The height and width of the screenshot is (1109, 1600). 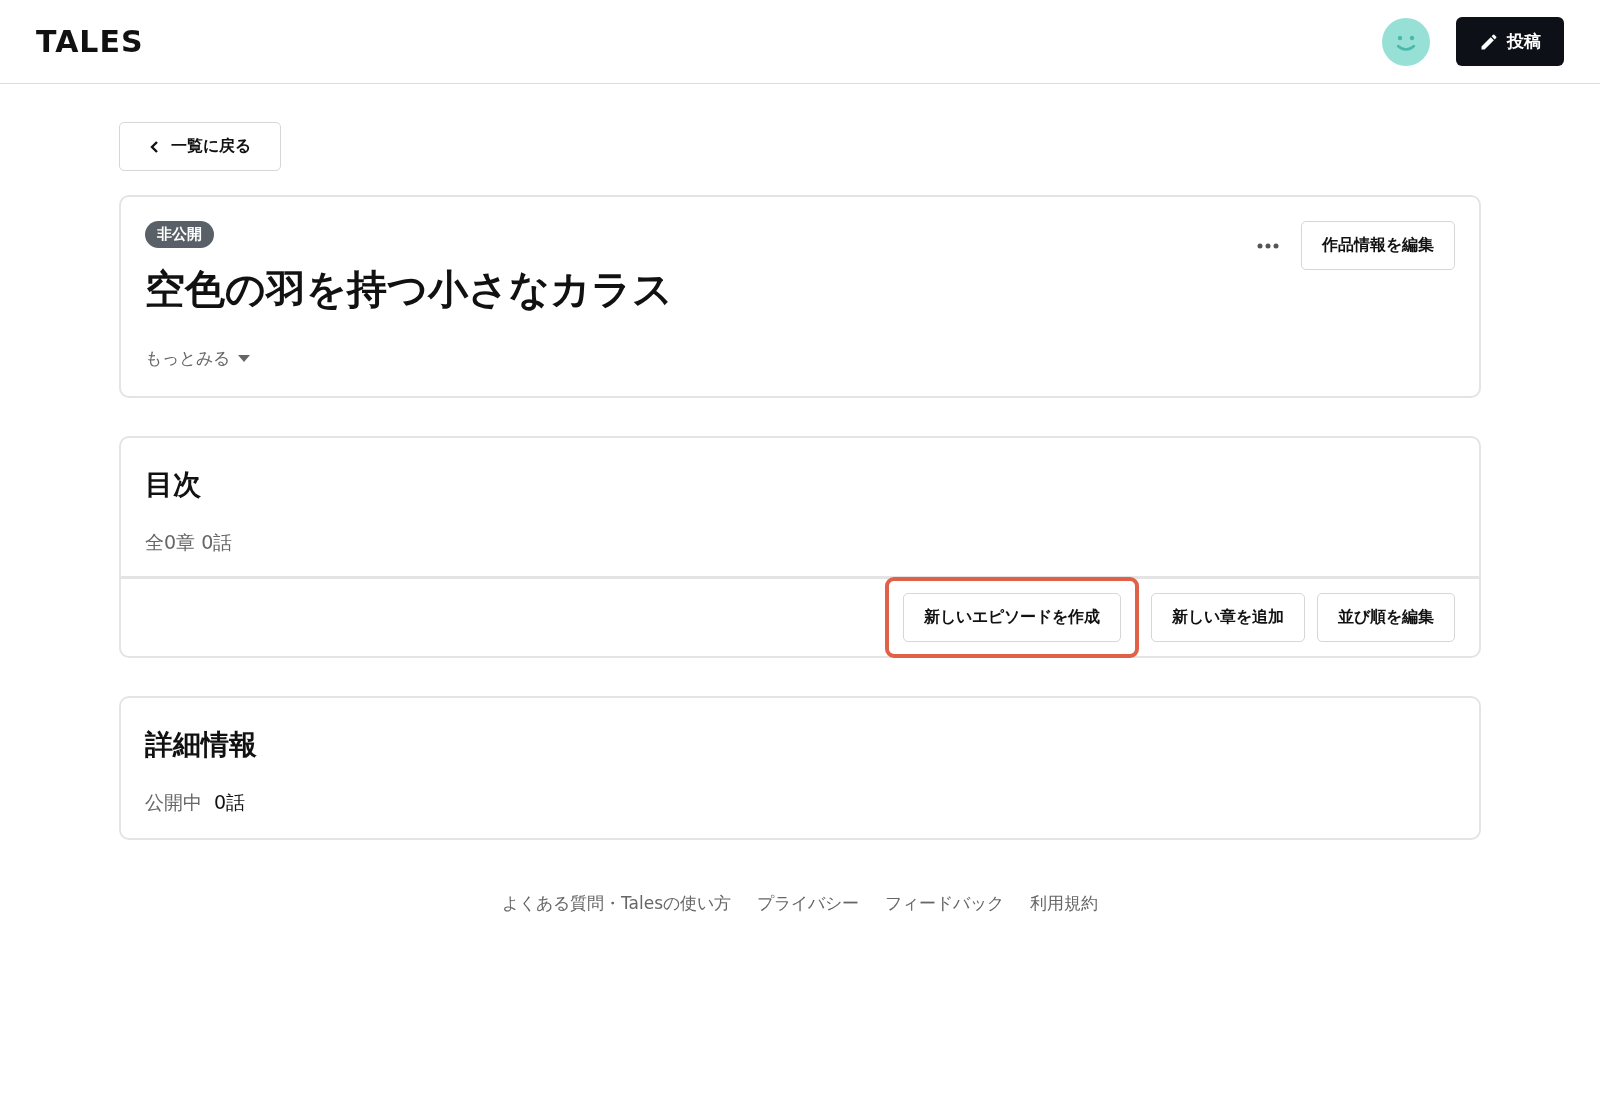 What do you see at coordinates (1510, 41) in the screenshot?
I see `post-button: 投稿` at bounding box center [1510, 41].